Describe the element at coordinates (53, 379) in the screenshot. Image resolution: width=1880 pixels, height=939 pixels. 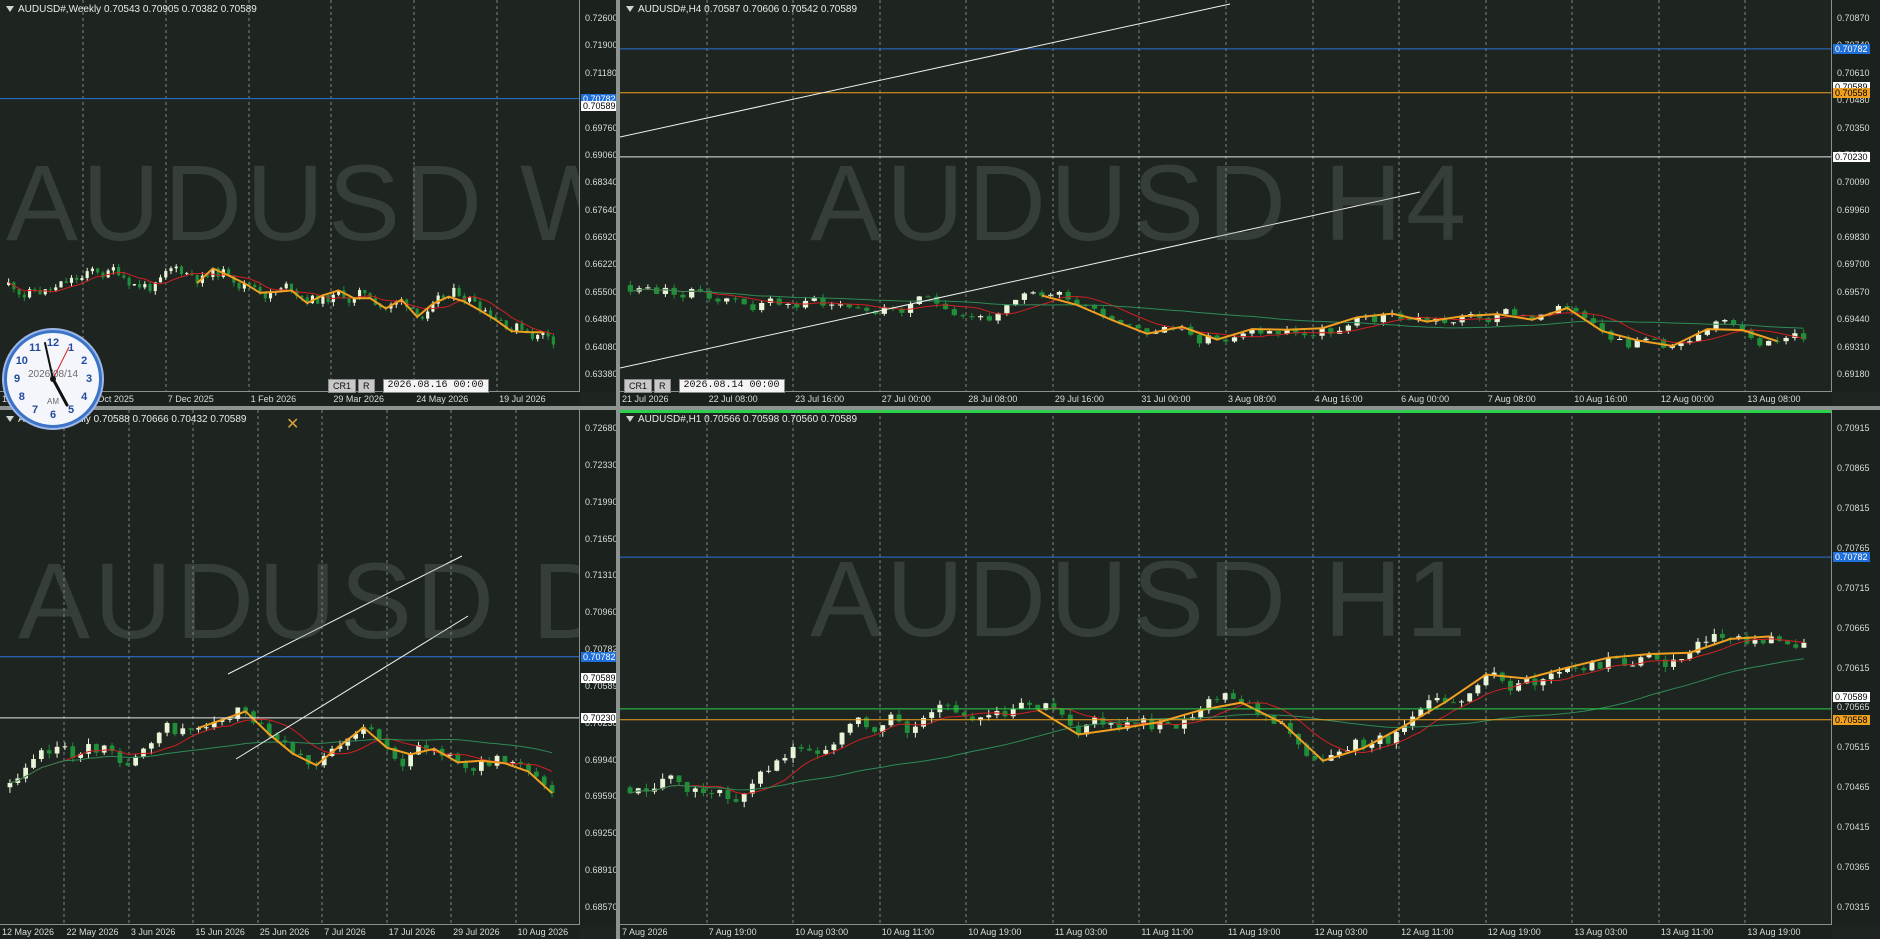
I see `analog-clock-widget: 2026/08/14 AM 121234567891011` at that location.